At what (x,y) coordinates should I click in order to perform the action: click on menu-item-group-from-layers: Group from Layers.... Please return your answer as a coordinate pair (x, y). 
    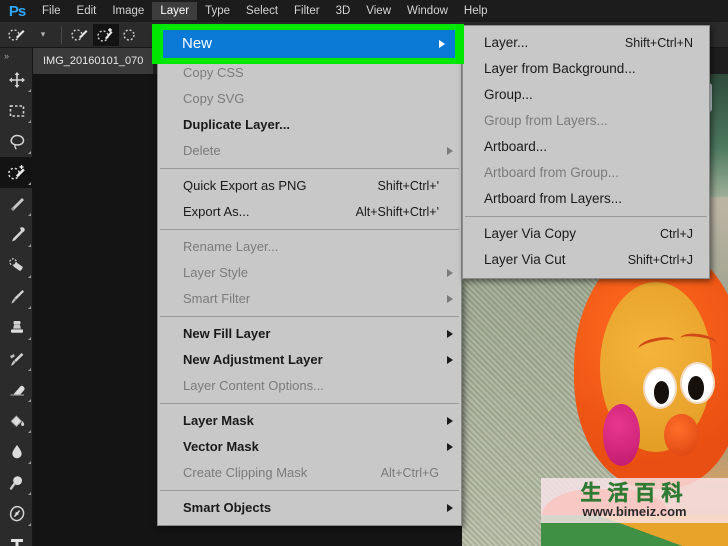
    Looking at the image, I should click on (586, 121).